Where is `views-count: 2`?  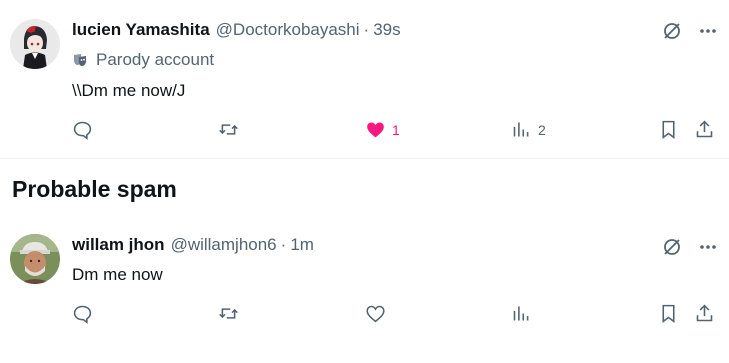
views-count: 2 is located at coordinates (542, 129).